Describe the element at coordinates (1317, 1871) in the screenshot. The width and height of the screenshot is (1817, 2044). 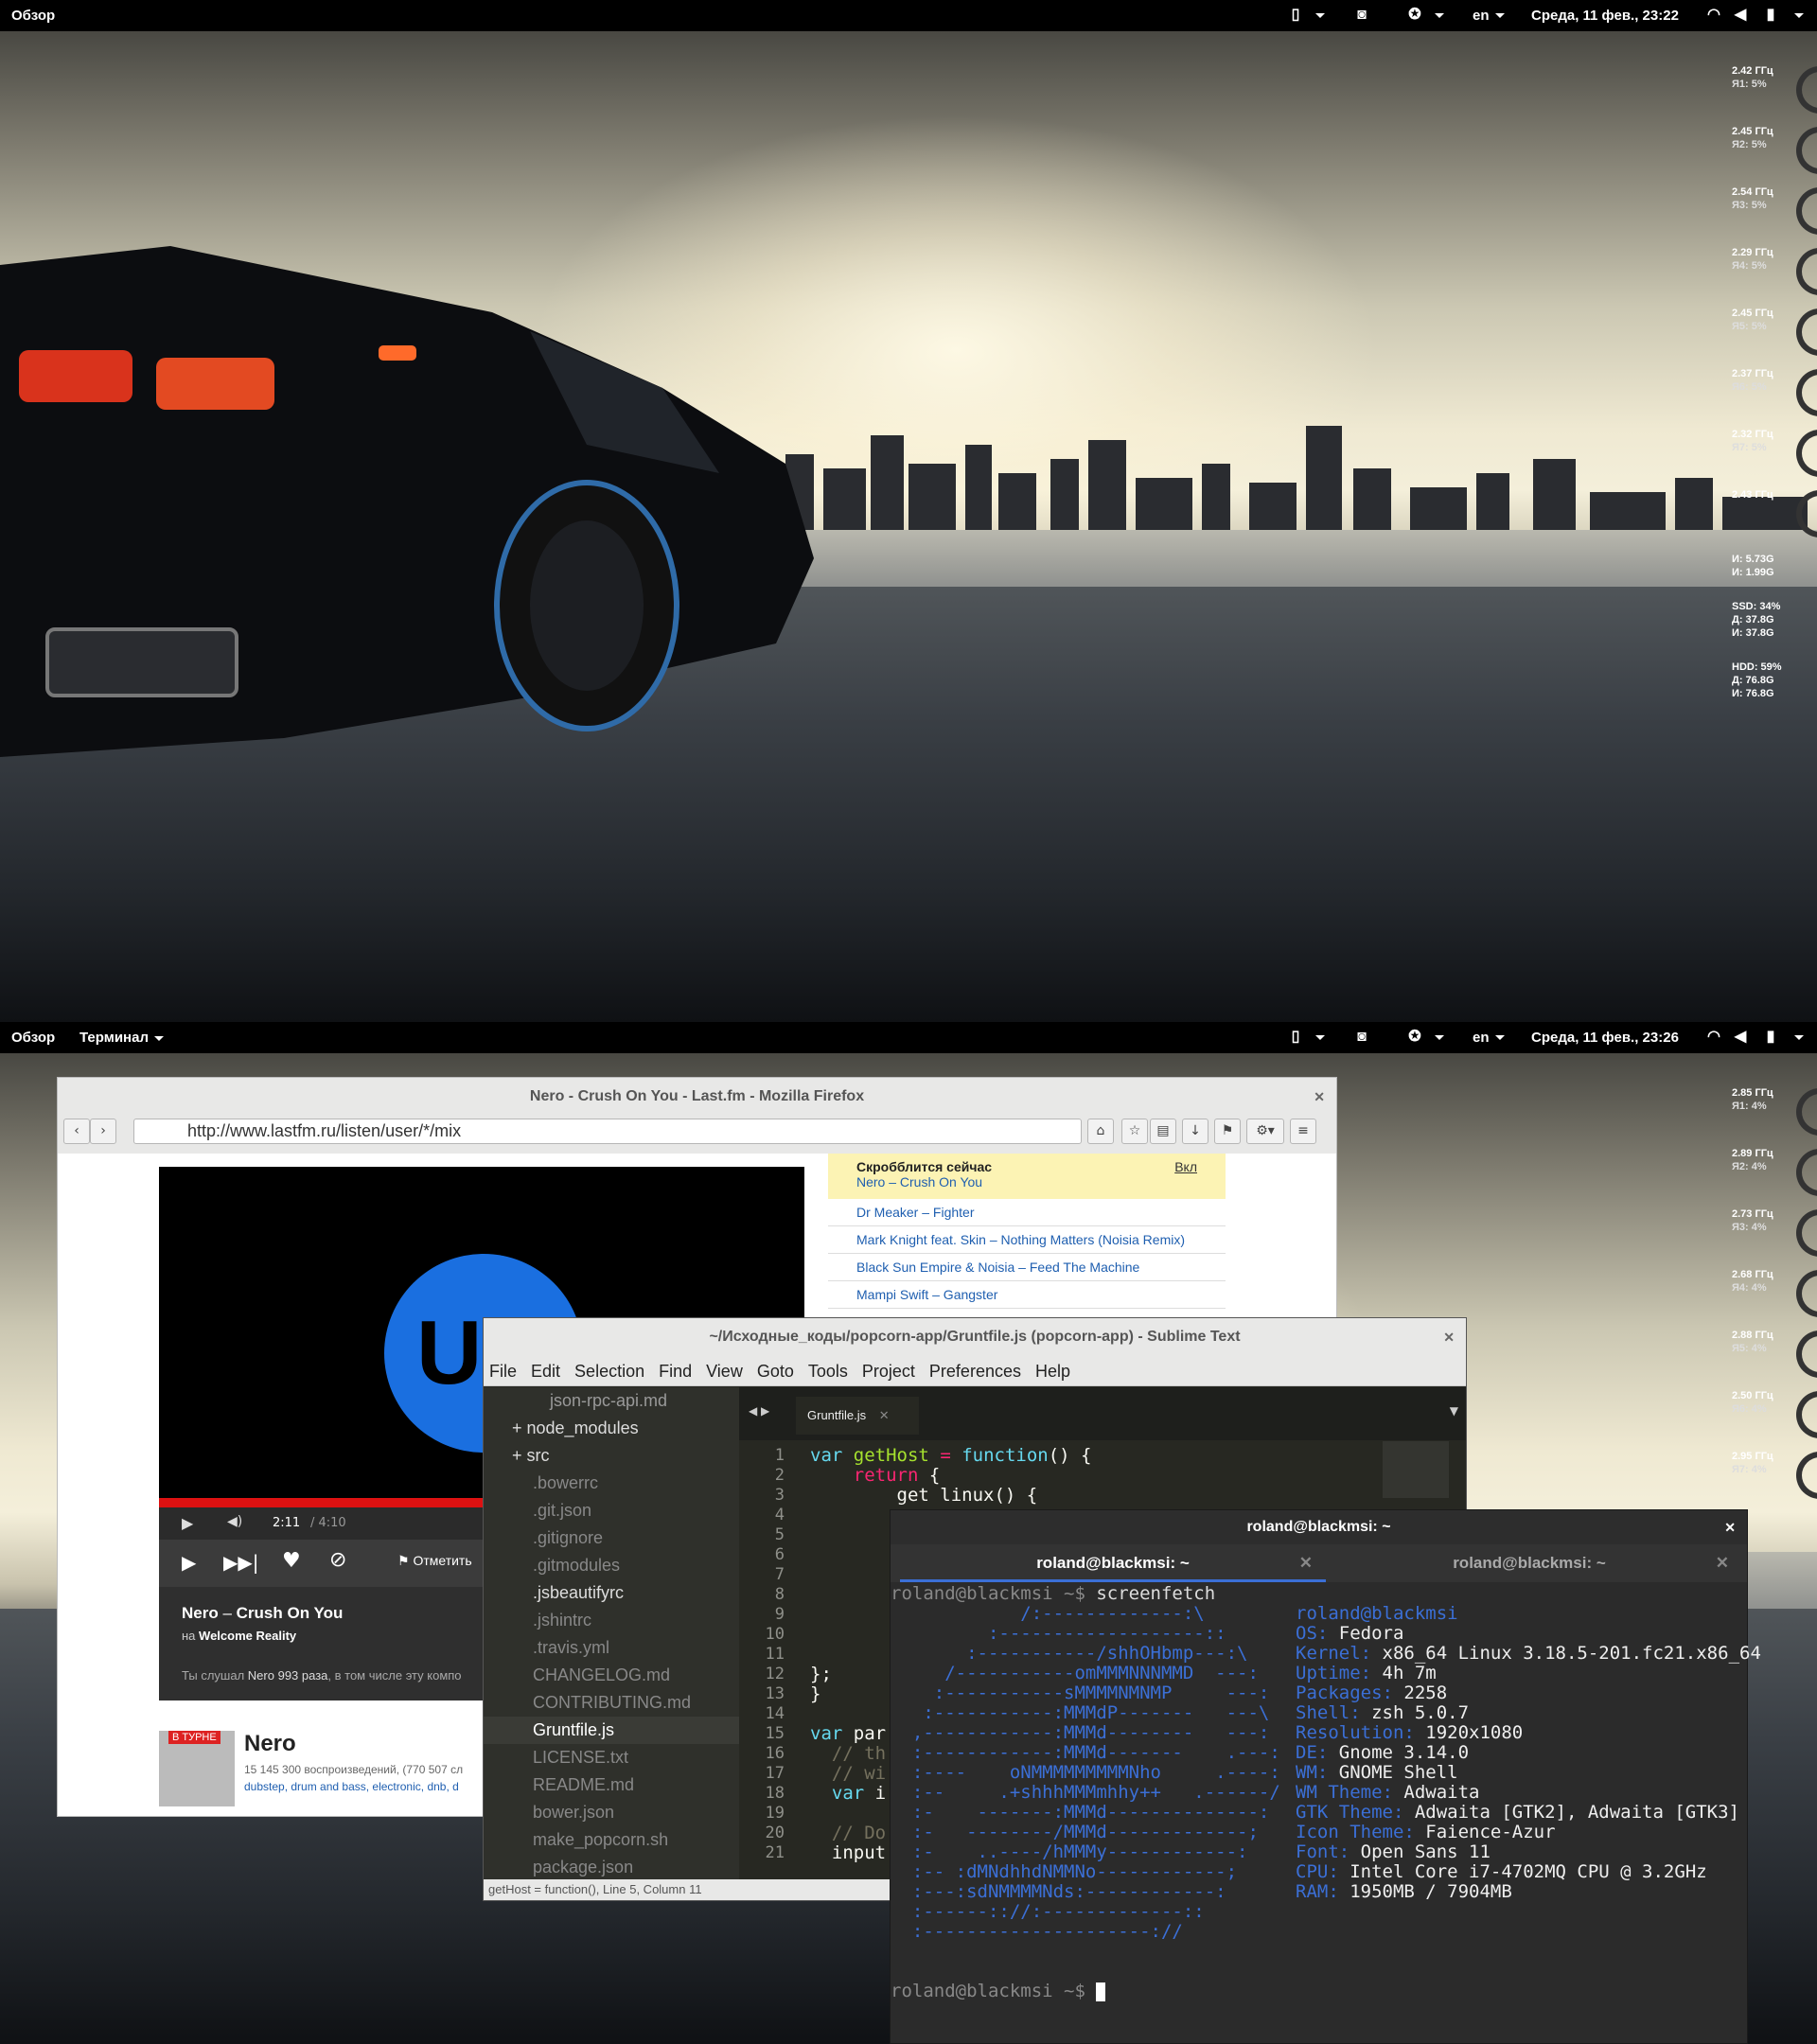
I see `info-key: CPU:` at that location.